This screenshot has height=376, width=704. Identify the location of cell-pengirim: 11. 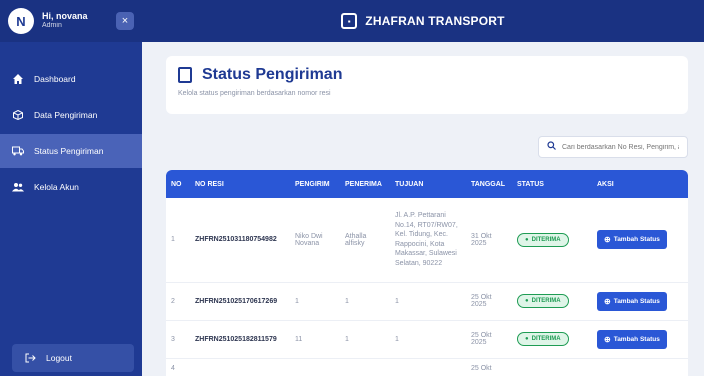
(315, 339).